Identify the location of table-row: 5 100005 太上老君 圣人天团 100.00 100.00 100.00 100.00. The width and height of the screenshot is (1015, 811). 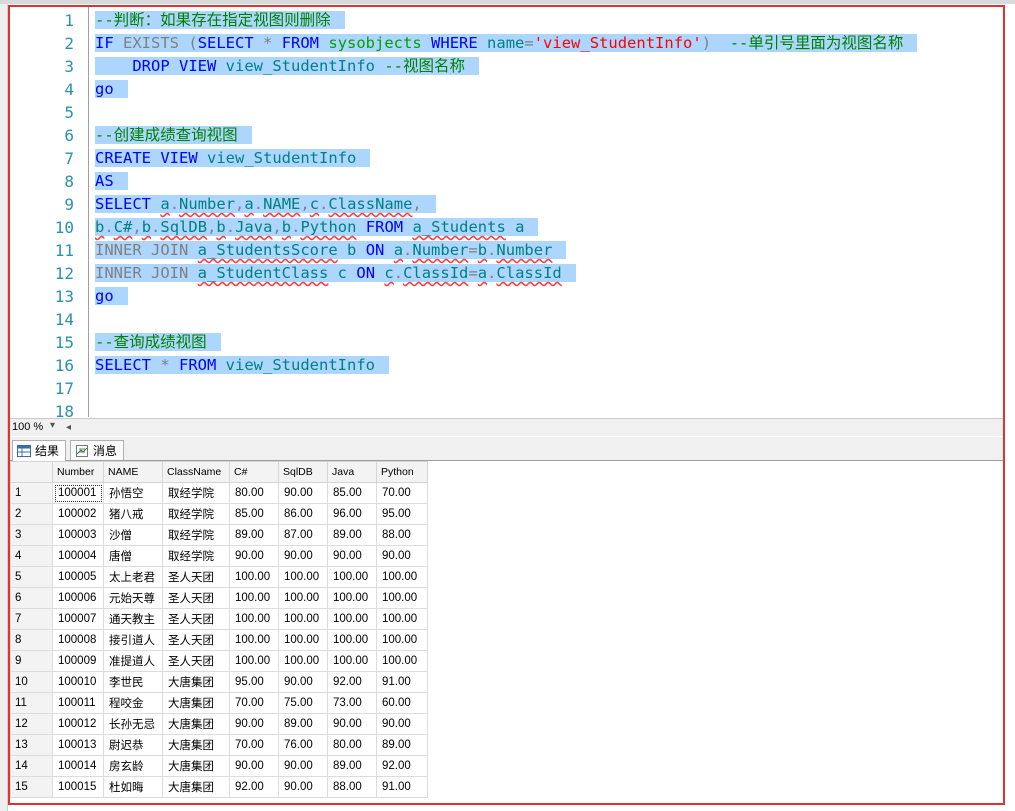
(219, 577).